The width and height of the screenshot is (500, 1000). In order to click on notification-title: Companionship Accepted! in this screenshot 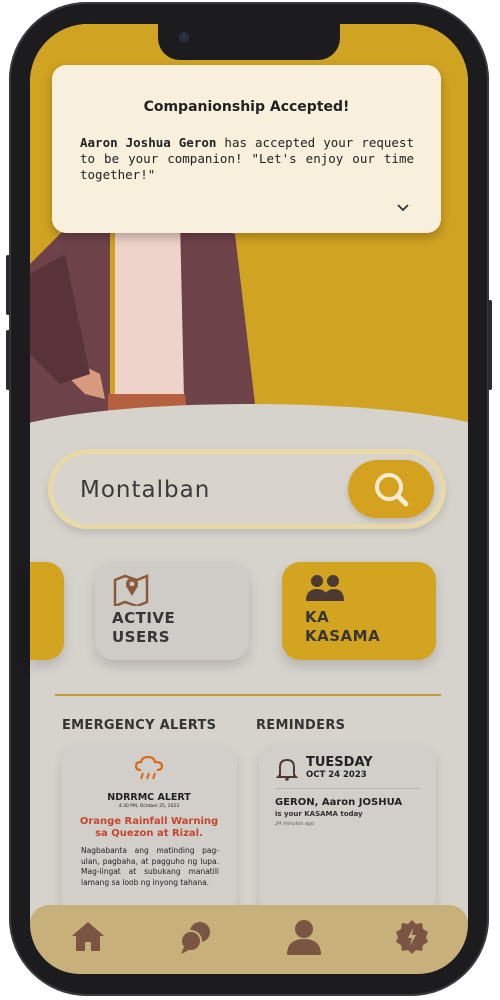, I will do `click(246, 107)`.